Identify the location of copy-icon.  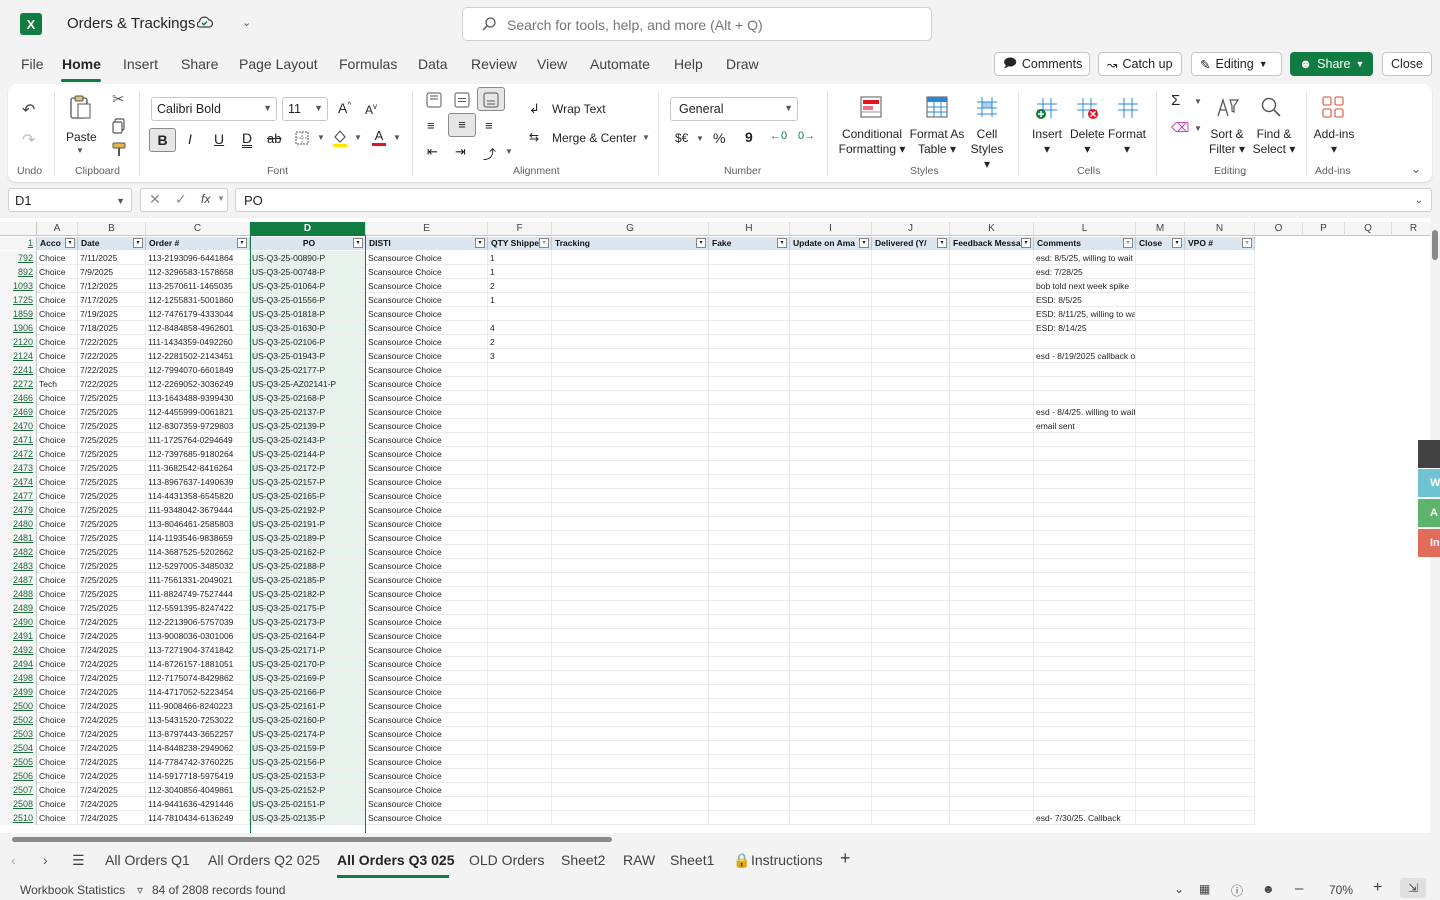
(119, 126).